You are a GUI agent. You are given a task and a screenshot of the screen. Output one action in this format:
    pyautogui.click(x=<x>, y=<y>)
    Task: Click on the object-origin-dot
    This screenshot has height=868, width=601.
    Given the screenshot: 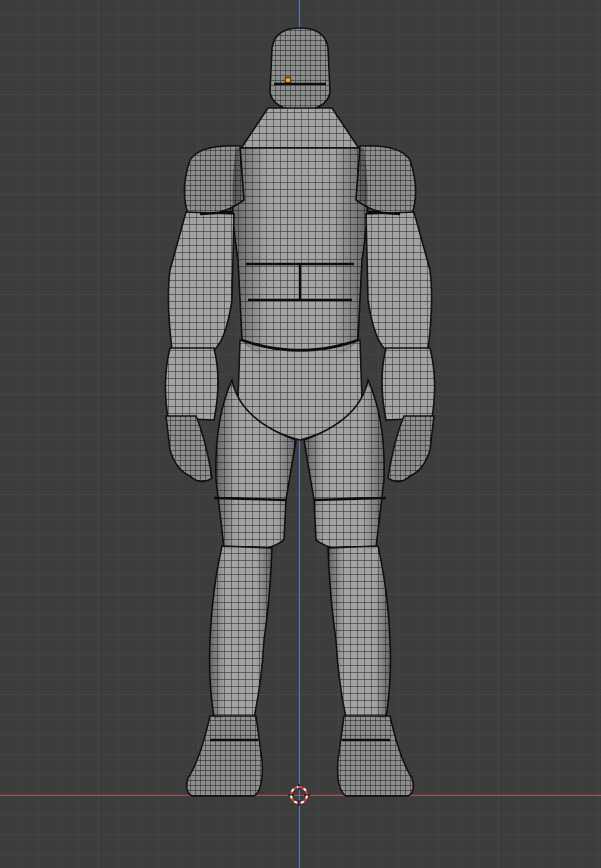 What is the action you would take?
    pyautogui.click(x=288, y=80)
    